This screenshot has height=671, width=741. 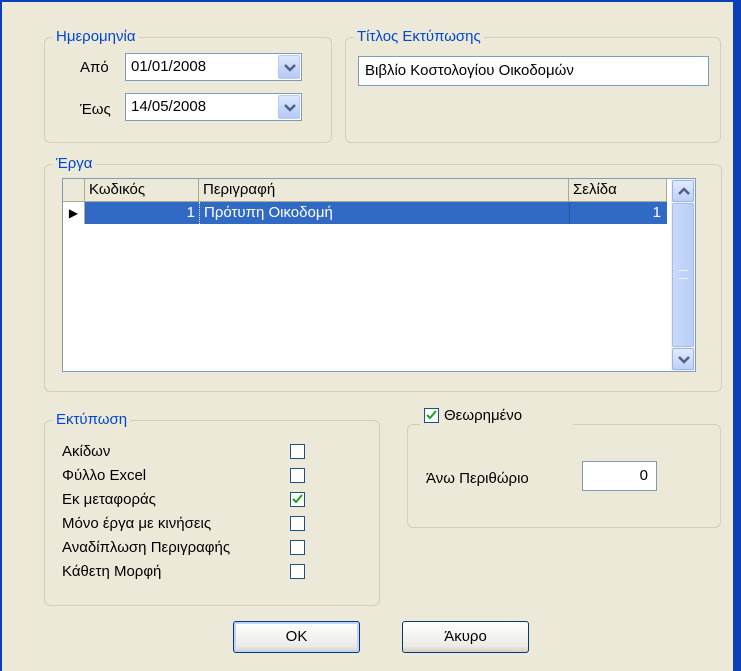 I want to click on endorsed-label: Θεωρημένο, so click(x=483, y=415).